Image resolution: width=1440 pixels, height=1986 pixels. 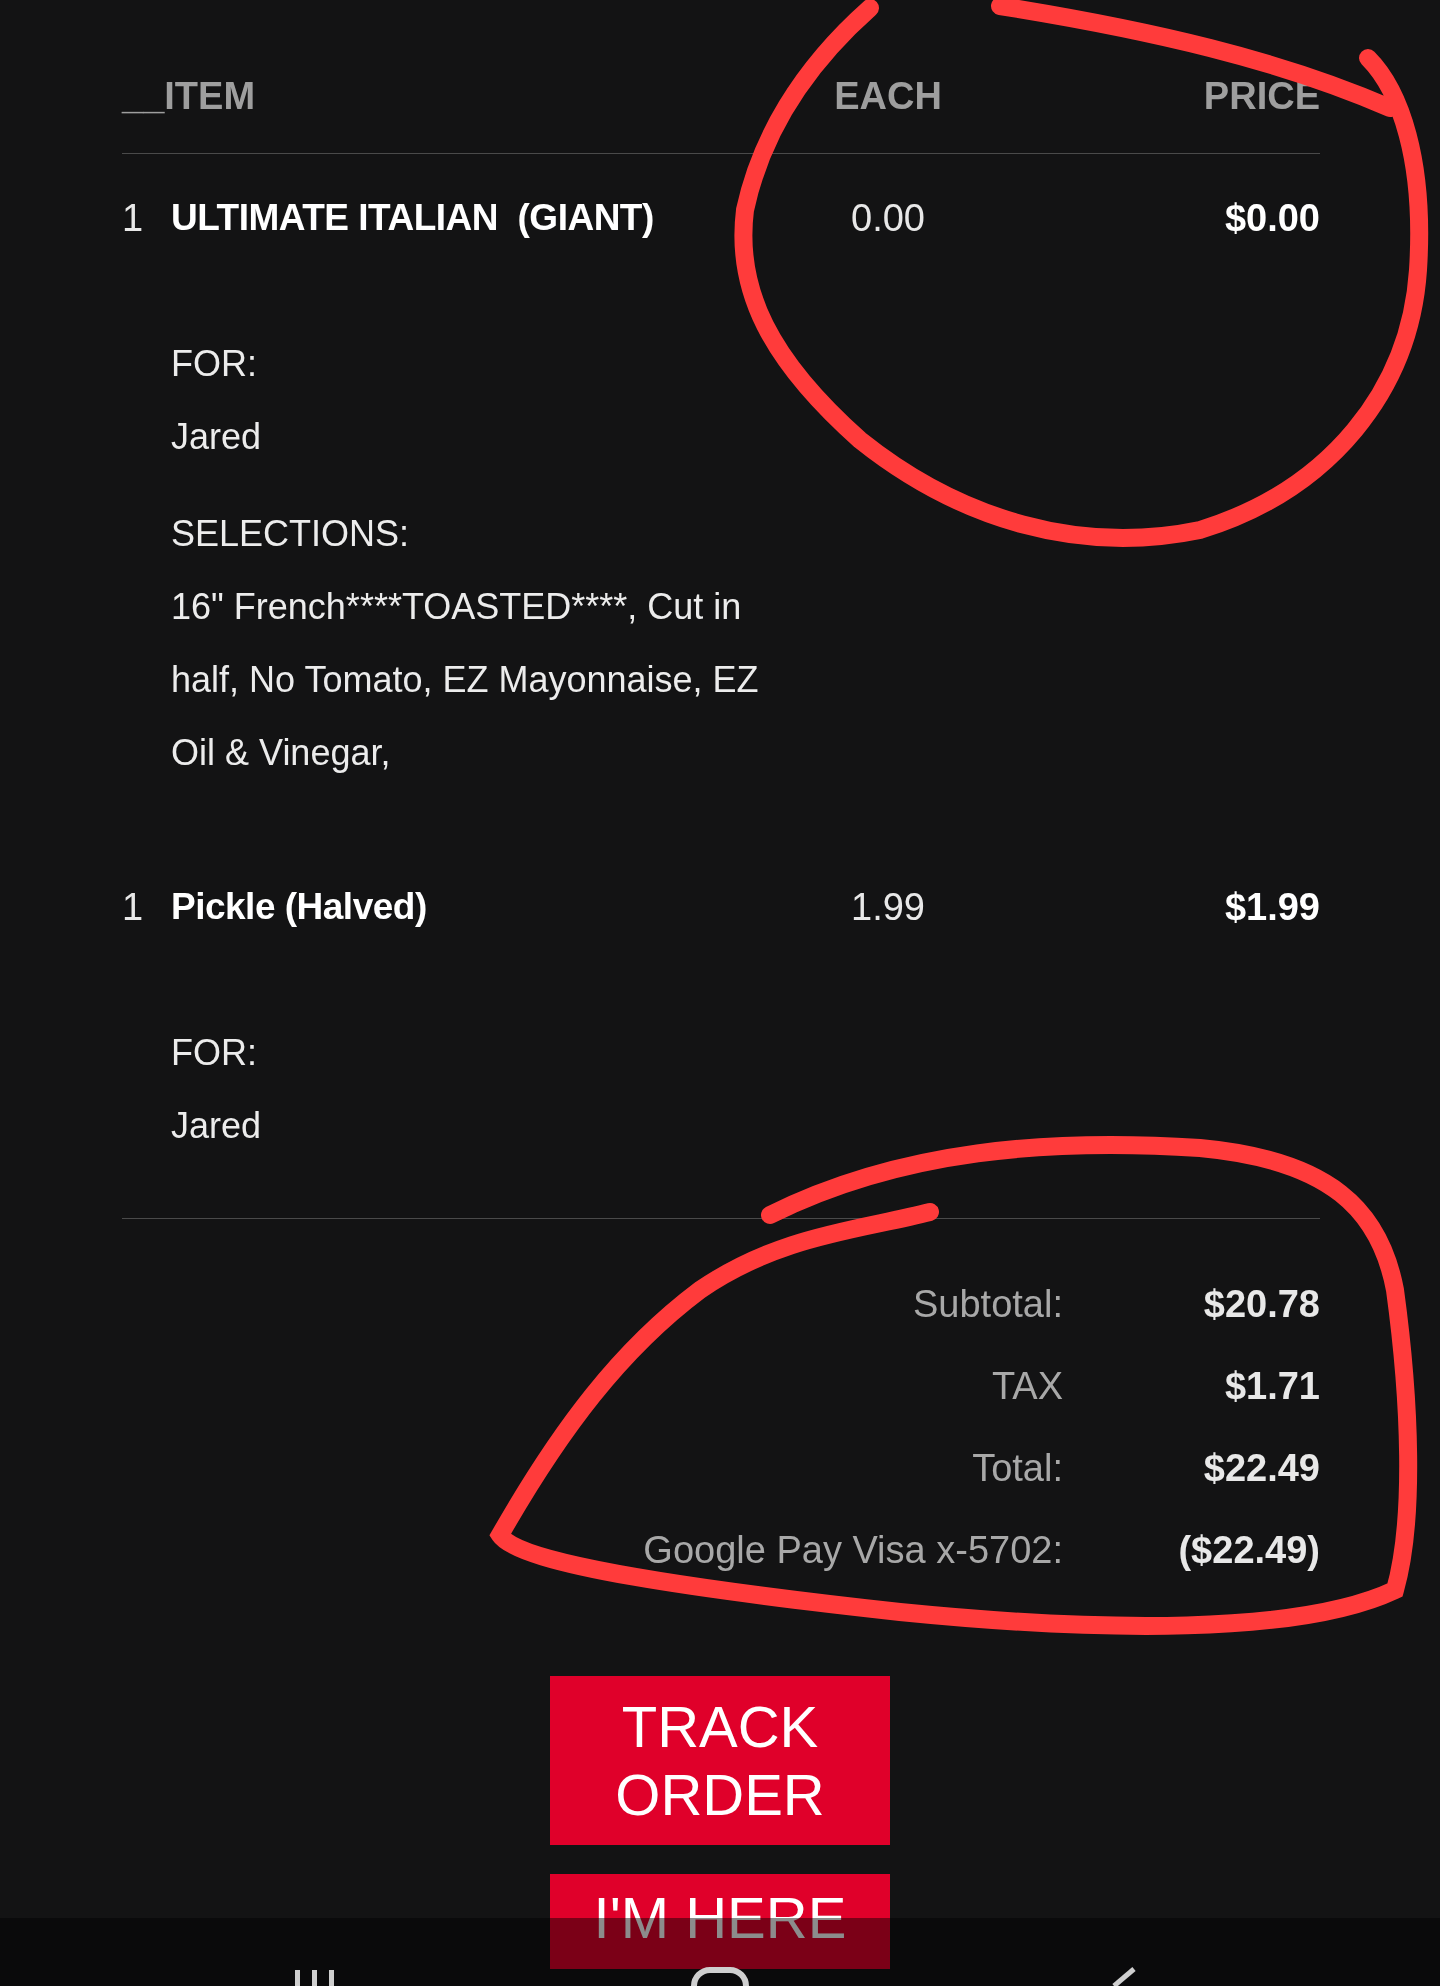 I want to click on line-price: $1.99, so click(x=1272, y=907).